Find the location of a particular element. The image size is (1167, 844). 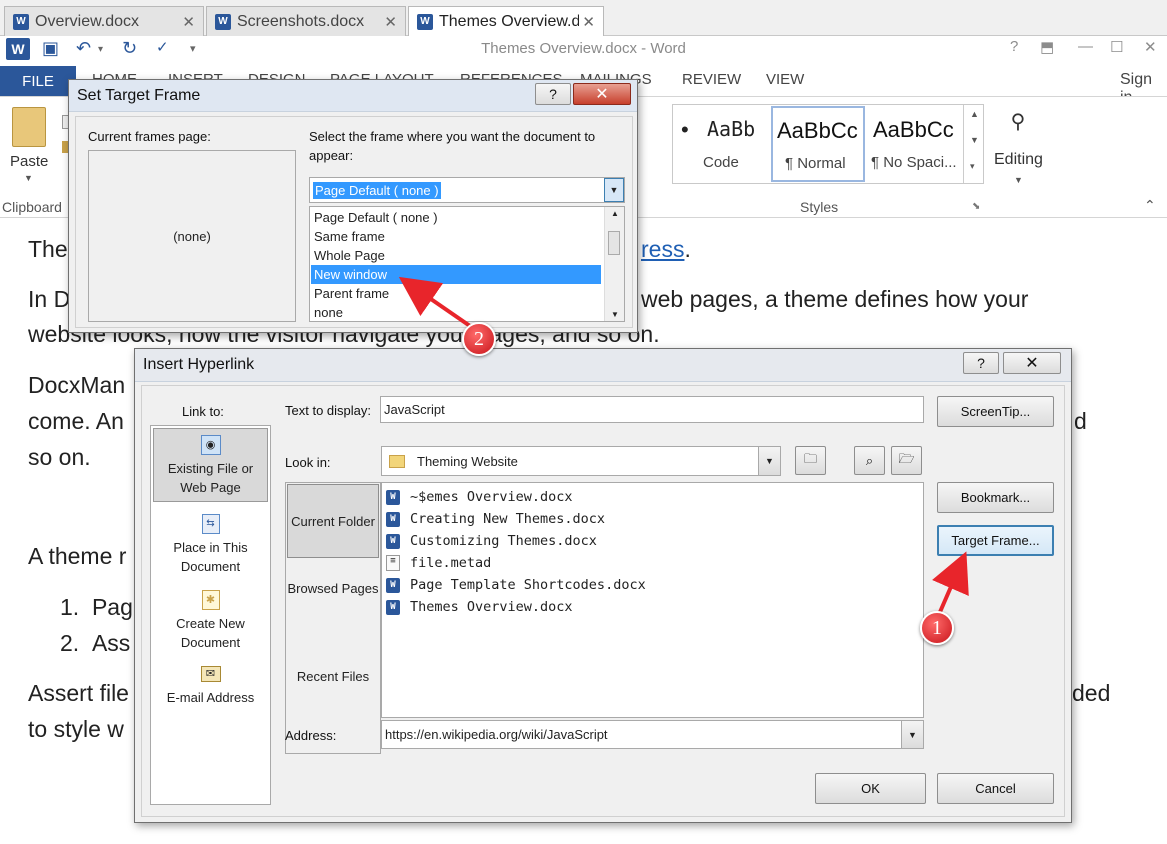

arrow-to-target-frame is located at coordinates (950, 582).